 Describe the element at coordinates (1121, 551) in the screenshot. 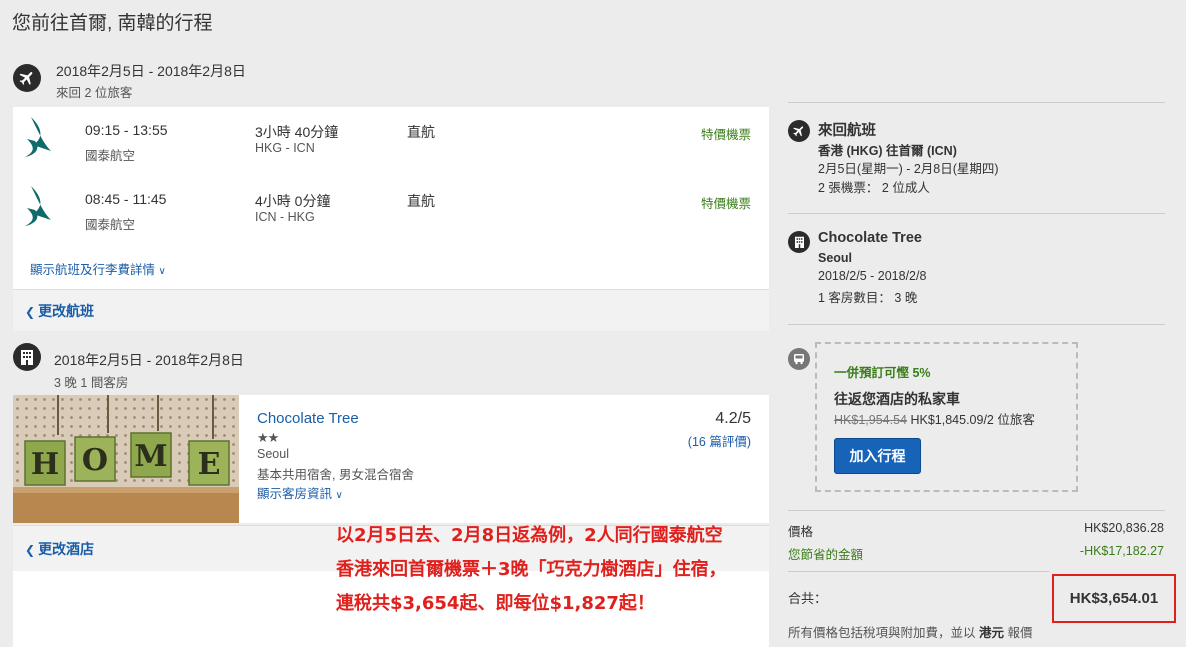

I see `savings-value: -HK$17,182.27` at that location.